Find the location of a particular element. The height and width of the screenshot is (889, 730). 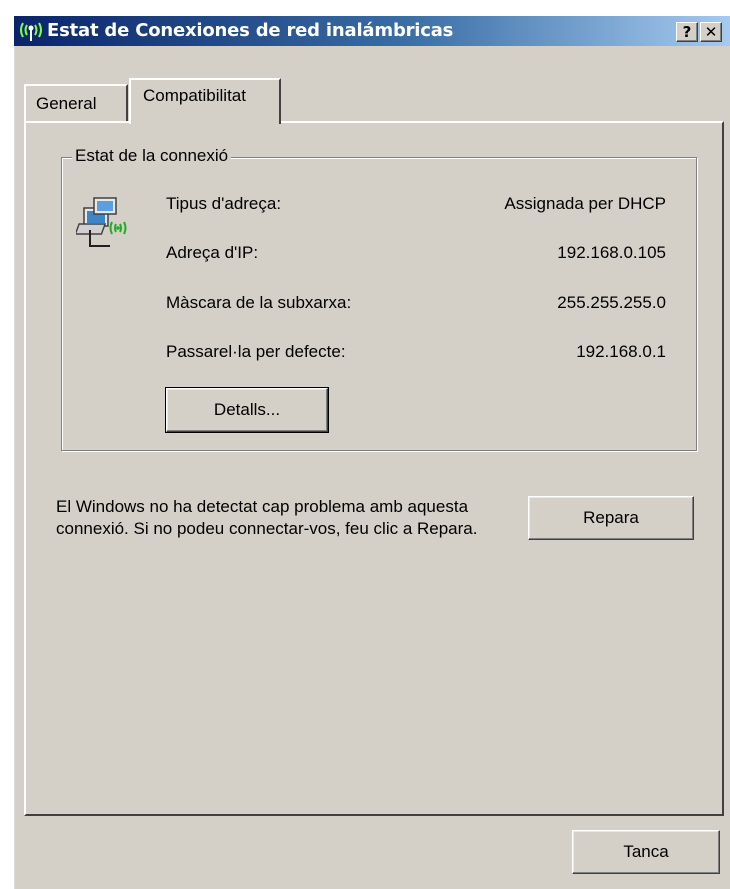

ip-address-label: Adreça d'IP: is located at coordinates (212, 252).